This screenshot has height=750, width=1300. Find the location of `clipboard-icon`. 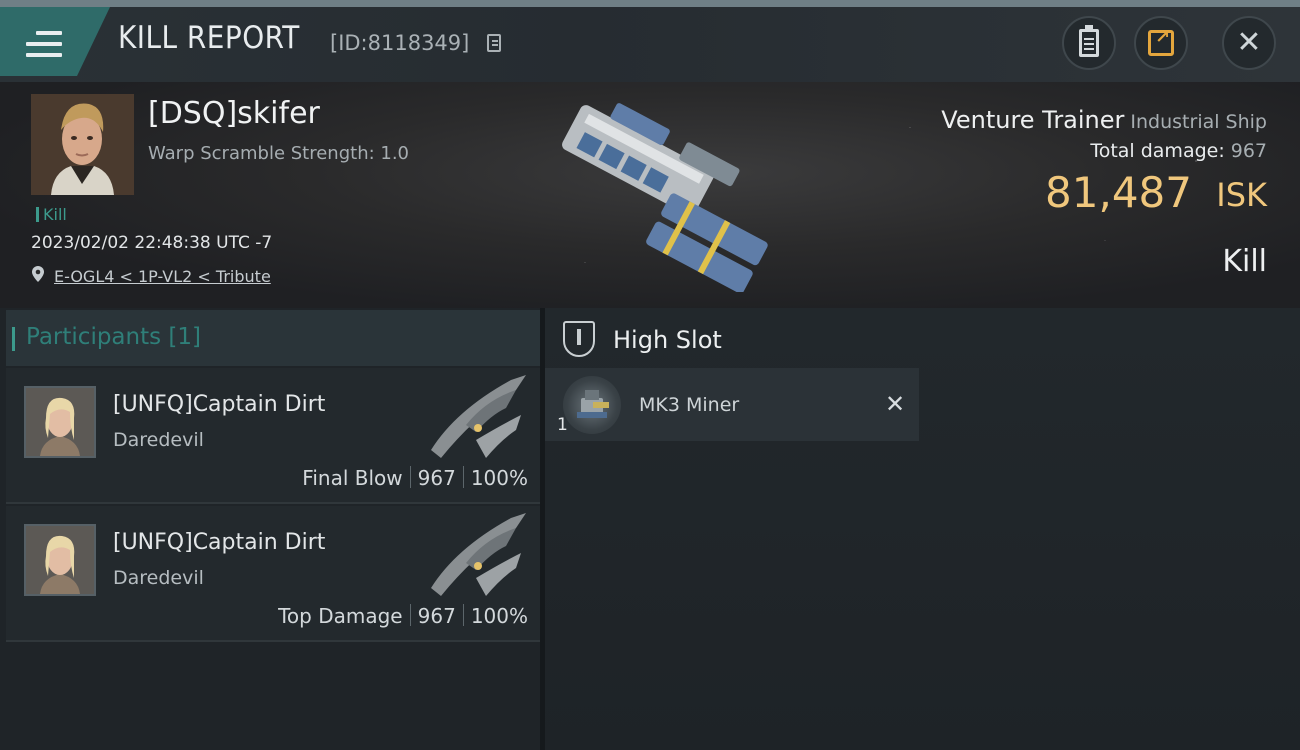

clipboard-icon is located at coordinates (1089, 41).